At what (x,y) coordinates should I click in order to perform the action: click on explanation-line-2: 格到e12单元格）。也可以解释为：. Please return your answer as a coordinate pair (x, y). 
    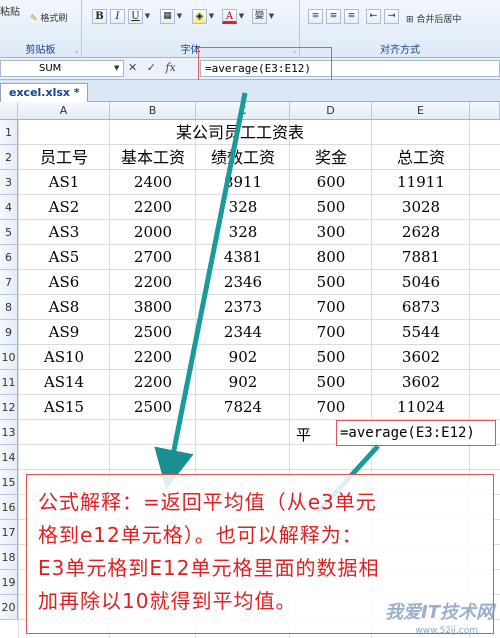
    Looking at the image, I should click on (200, 535).